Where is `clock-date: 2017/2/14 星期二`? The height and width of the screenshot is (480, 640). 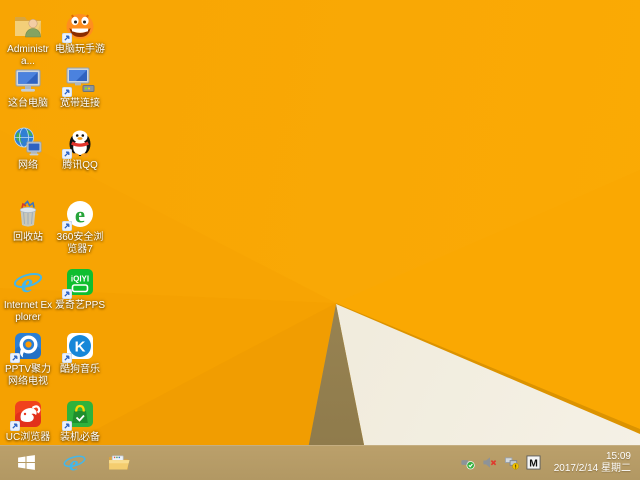 clock-date: 2017/2/14 星期二 is located at coordinates (592, 468).